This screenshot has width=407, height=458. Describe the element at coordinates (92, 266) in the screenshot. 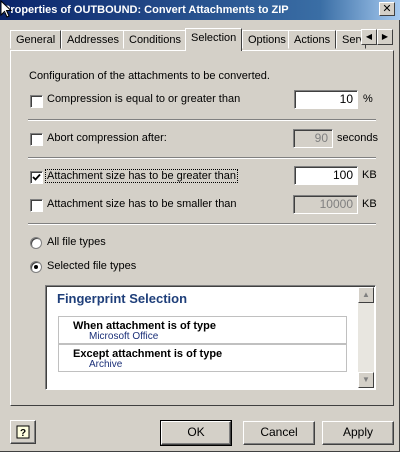

I see `selected-file-types-label: Selected file types` at that location.